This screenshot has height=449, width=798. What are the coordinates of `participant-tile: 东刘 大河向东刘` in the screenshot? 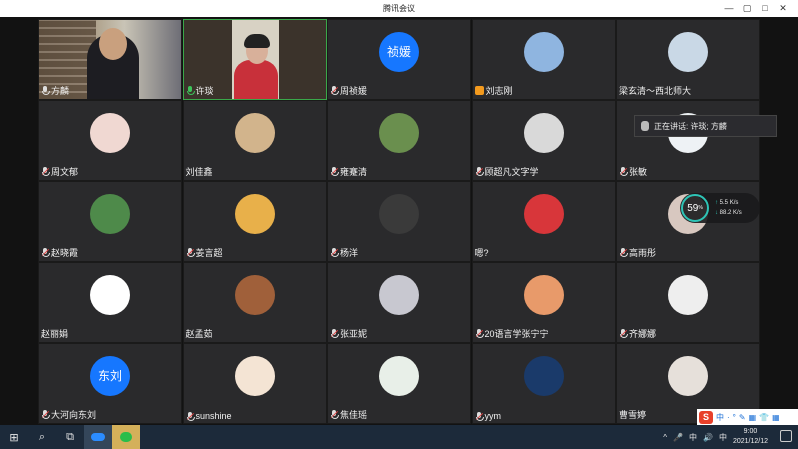 It's located at (110, 383).